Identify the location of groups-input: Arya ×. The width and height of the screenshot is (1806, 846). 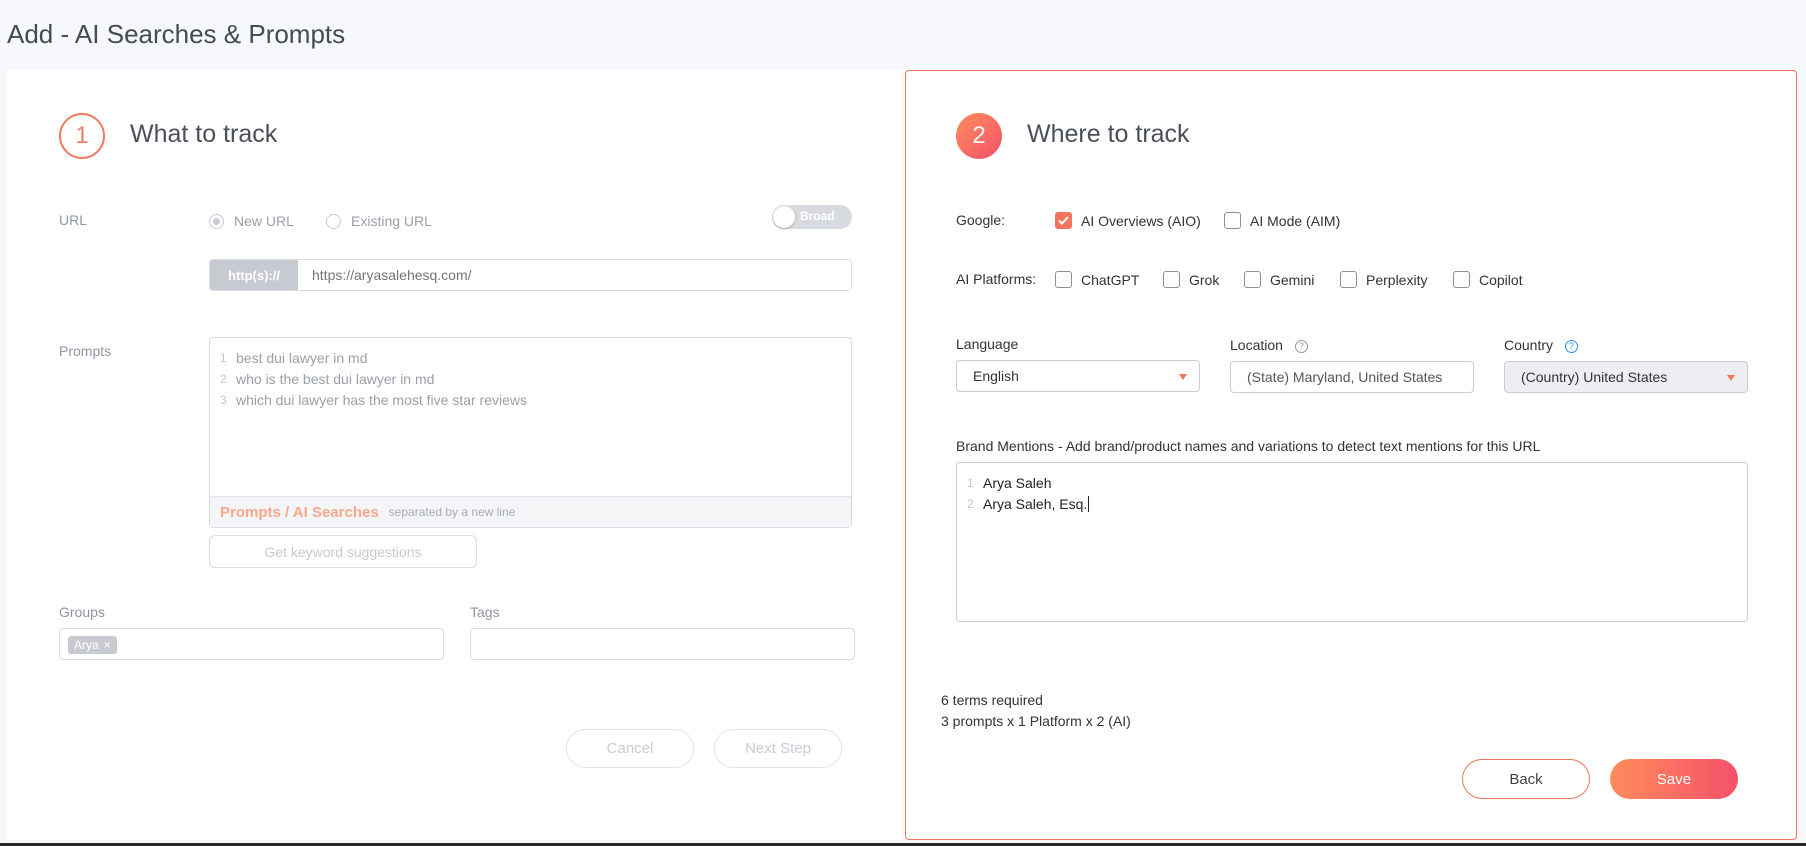
(251, 644).